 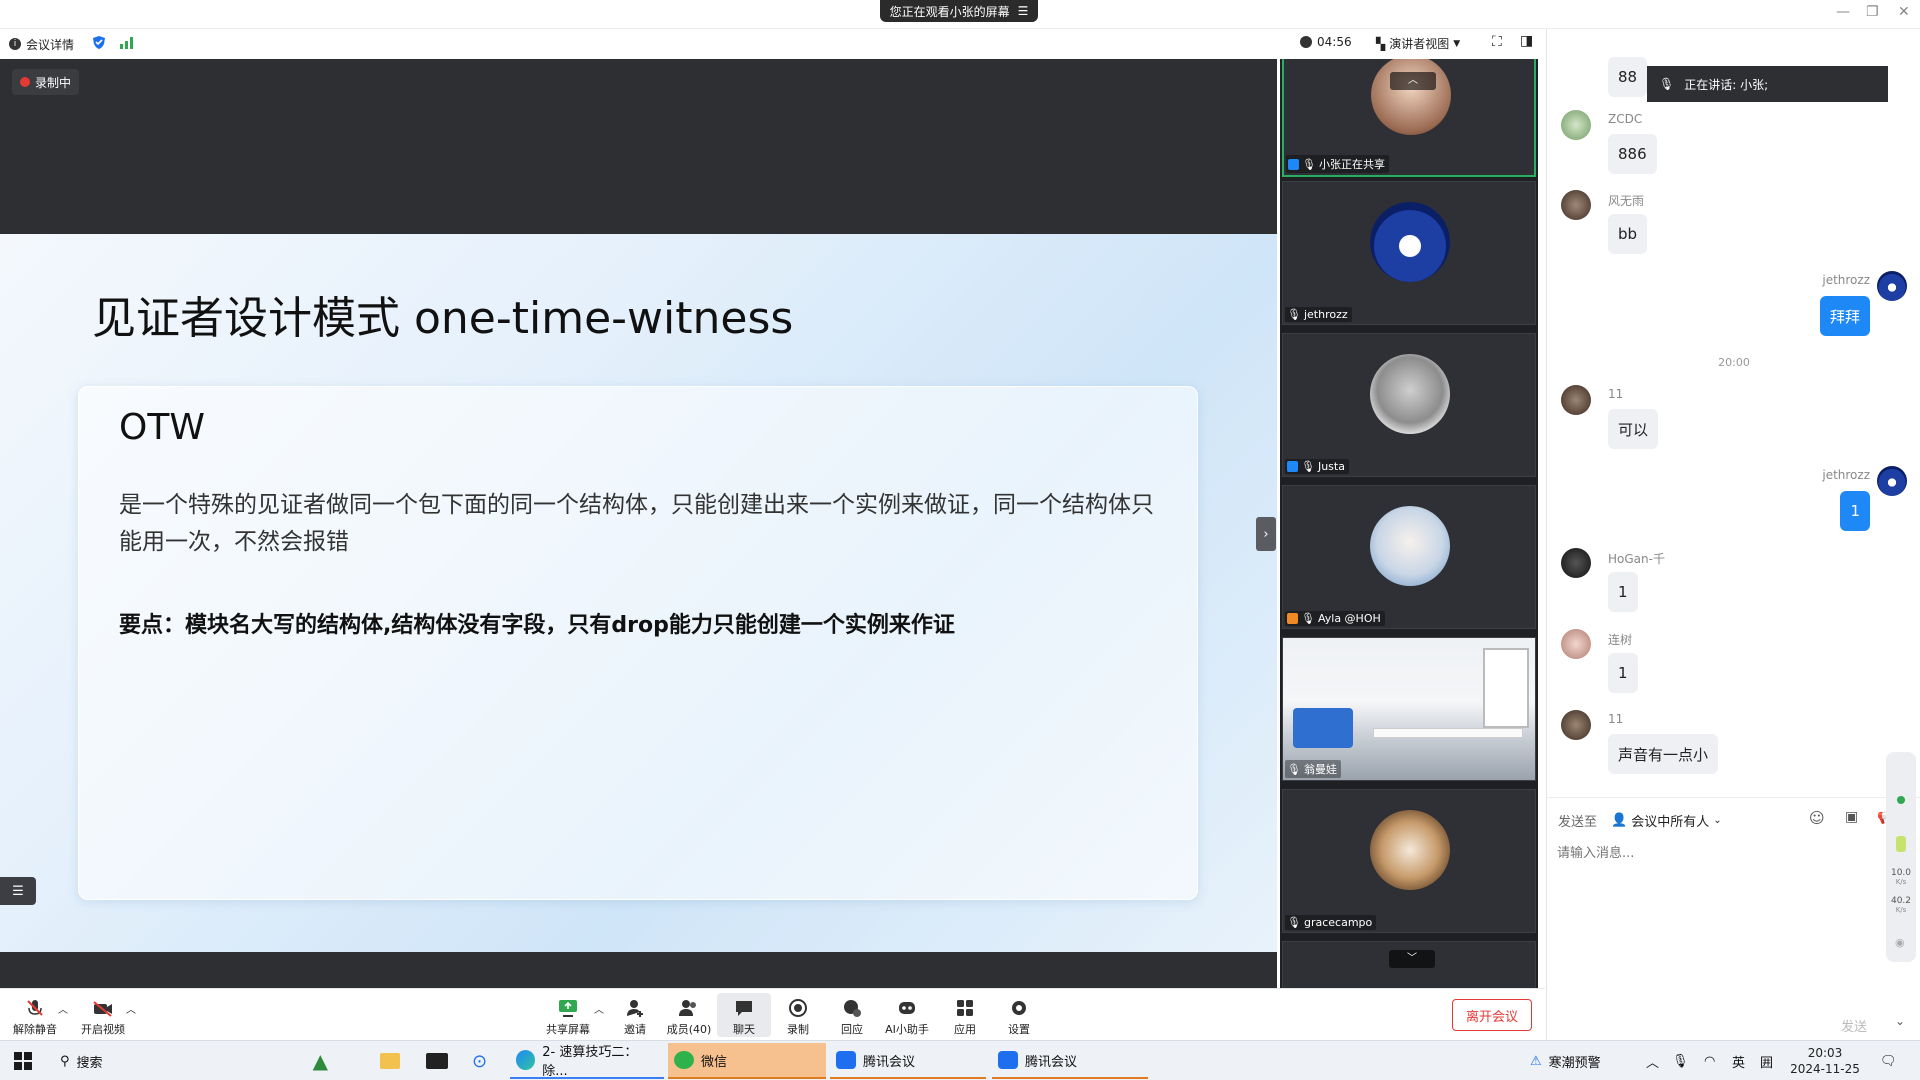 I want to click on wechat-label: 微信, so click(x=714, y=1062).